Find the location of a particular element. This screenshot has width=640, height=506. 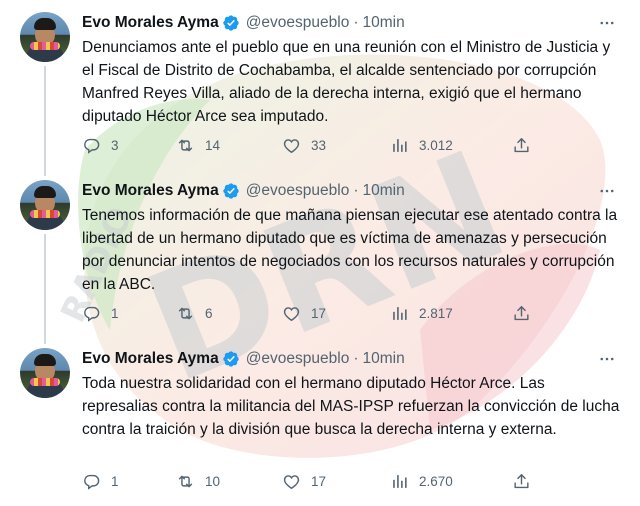

views-count: 3.012 is located at coordinates (436, 145).